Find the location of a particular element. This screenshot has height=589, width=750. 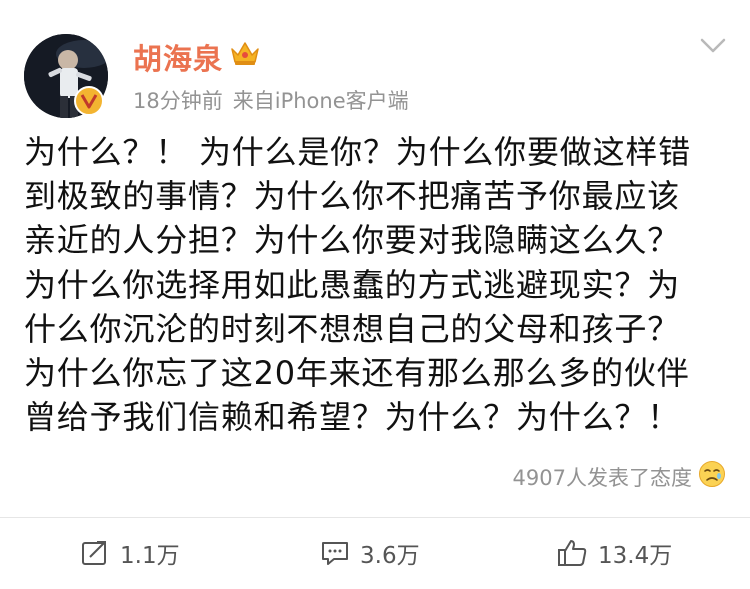

post-meta: 18分钟前 来自iPhone客户端 is located at coordinates (271, 100).